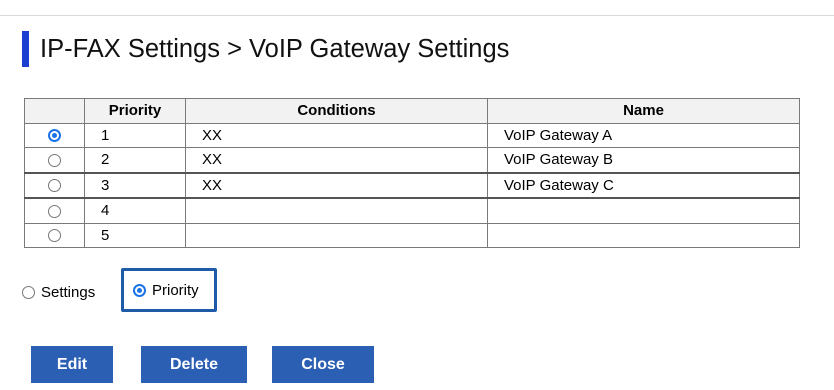 The width and height of the screenshot is (834, 390). I want to click on column-header-priority: Priority, so click(135, 111).